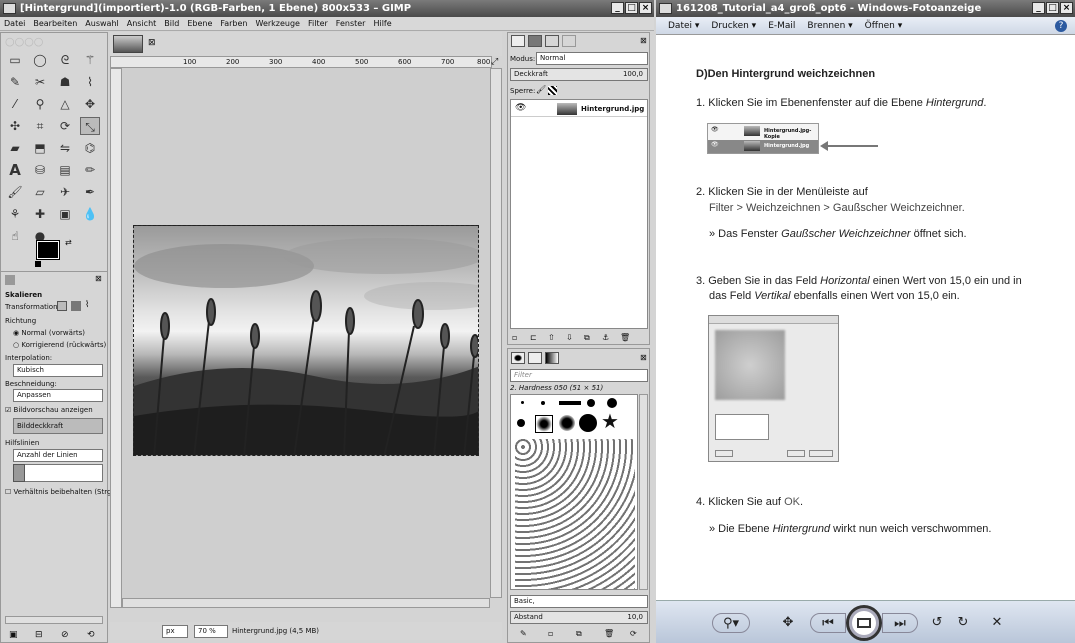 The image size is (1075, 643). Describe the element at coordinates (39, 635) in the screenshot. I see `restore-options-icon: ⊟` at that location.